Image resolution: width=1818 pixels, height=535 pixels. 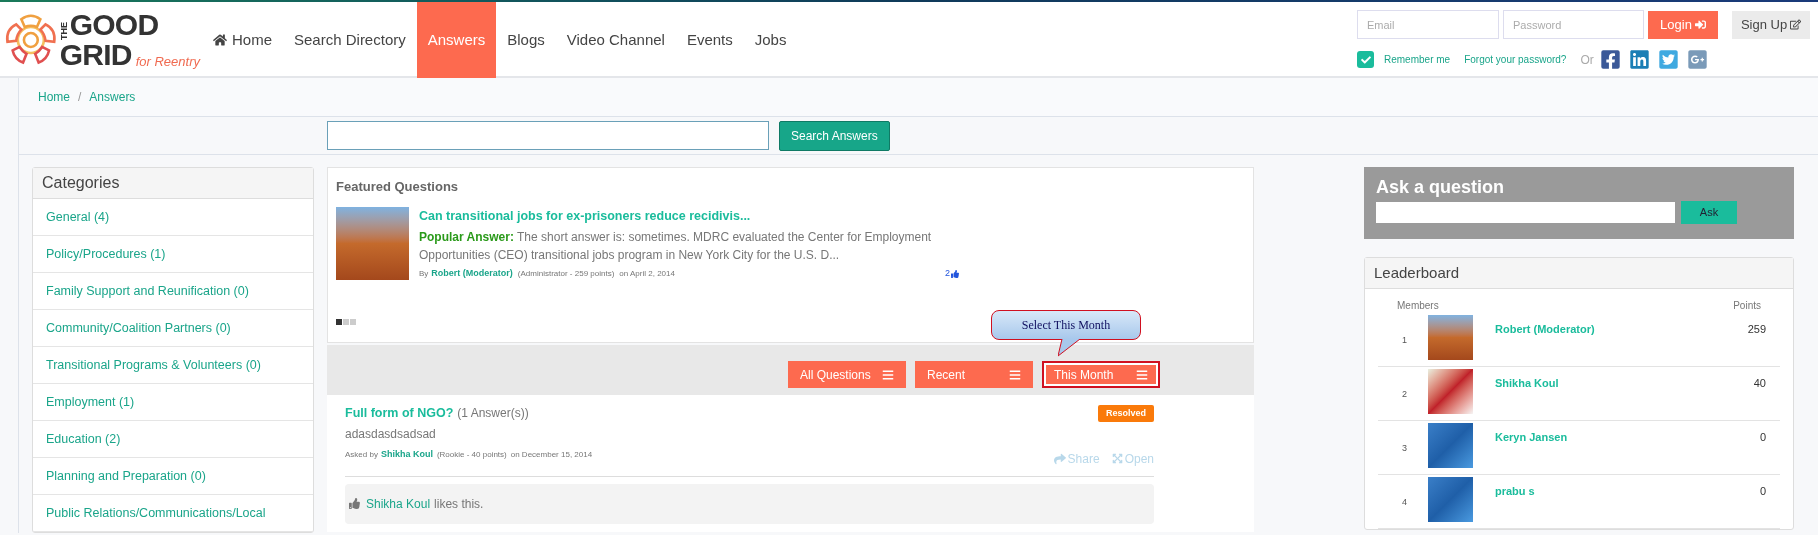 I want to click on points-header: Points, so click(x=1747, y=306).